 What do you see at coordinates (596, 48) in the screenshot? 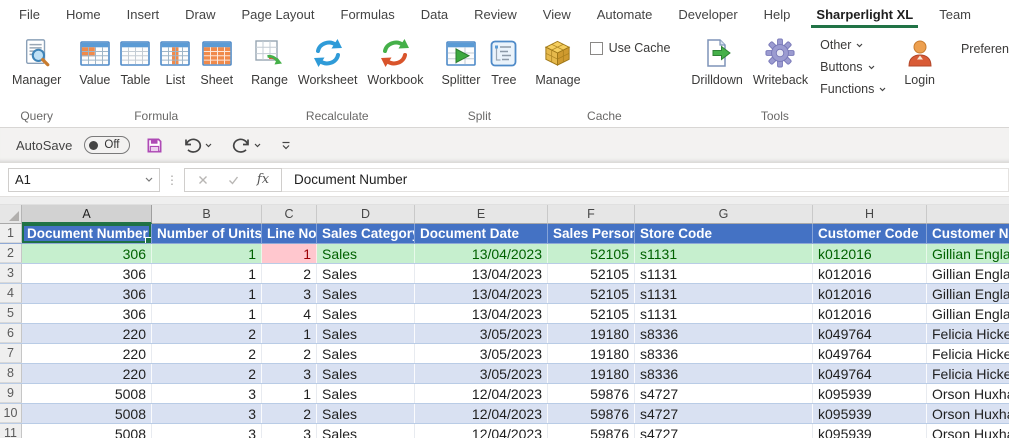
I see `checkbox-box` at bounding box center [596, 48].